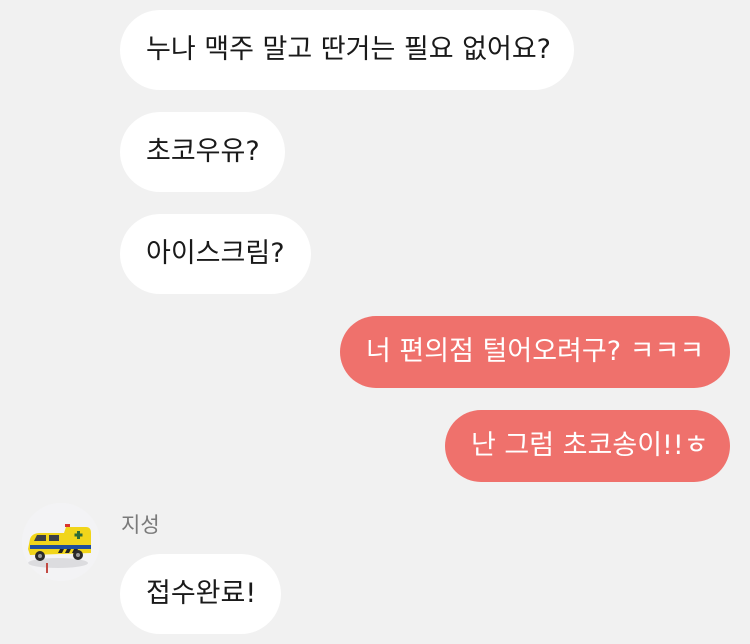 This screenshot has width=750, height=644. I want to click on message-text: 아이스크림?, so click(215, 253).